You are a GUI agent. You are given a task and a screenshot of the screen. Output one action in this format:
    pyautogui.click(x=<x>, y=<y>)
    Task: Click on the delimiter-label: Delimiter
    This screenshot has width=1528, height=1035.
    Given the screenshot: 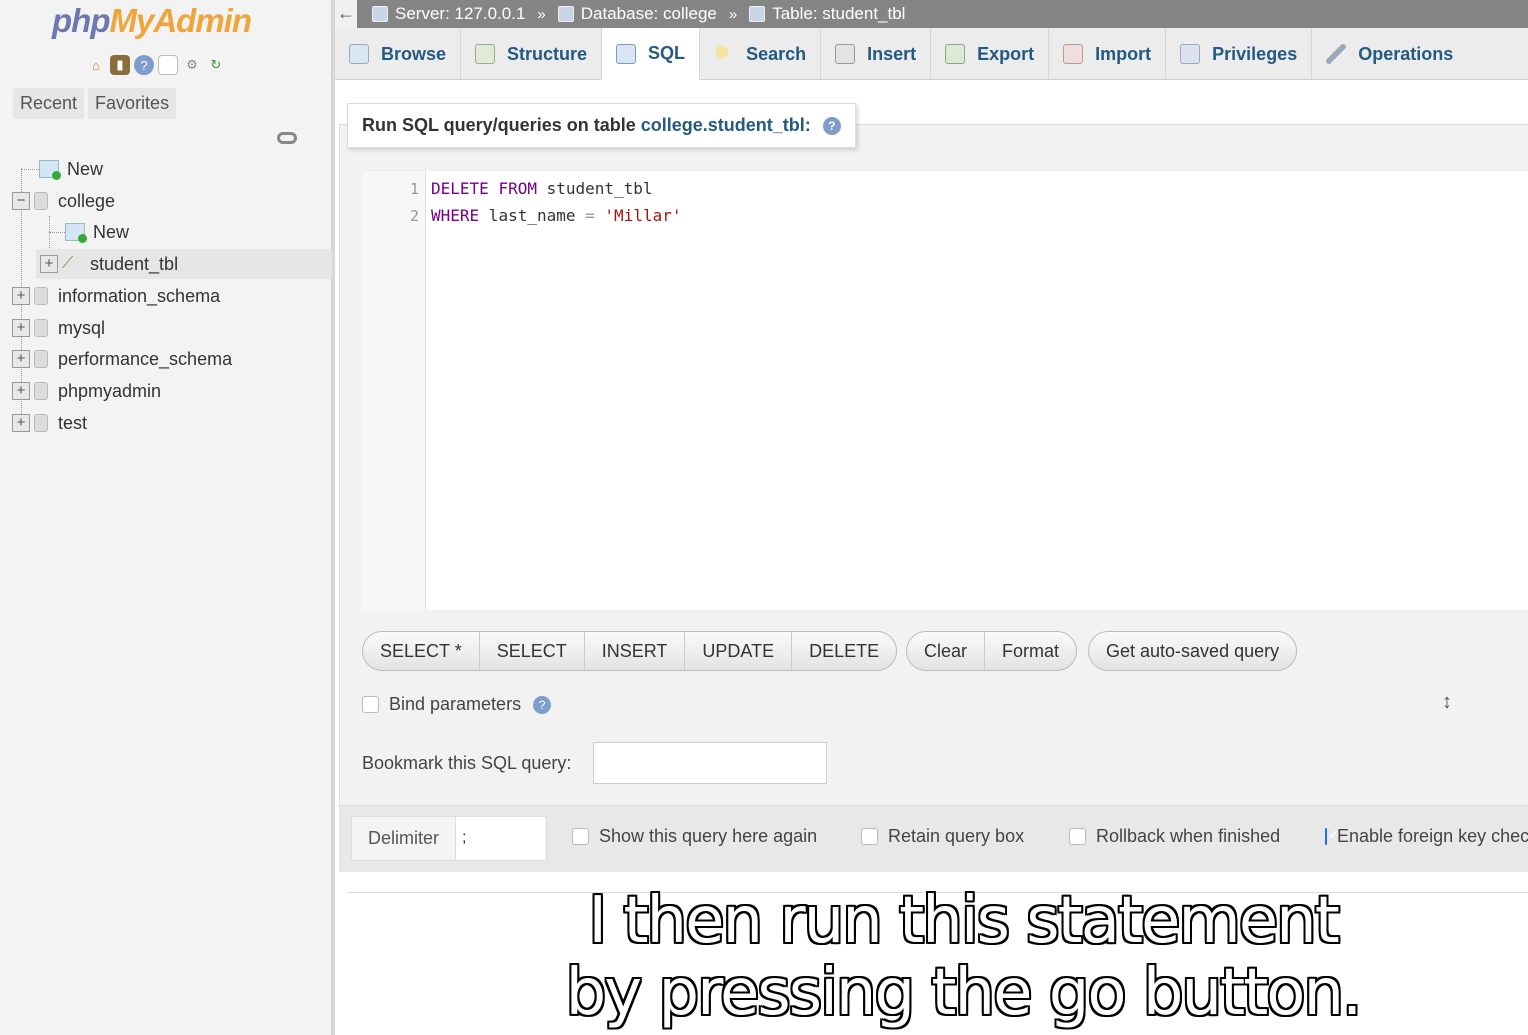 What is the action you would take?
    pyautogui.click(x=404, y=838)
    